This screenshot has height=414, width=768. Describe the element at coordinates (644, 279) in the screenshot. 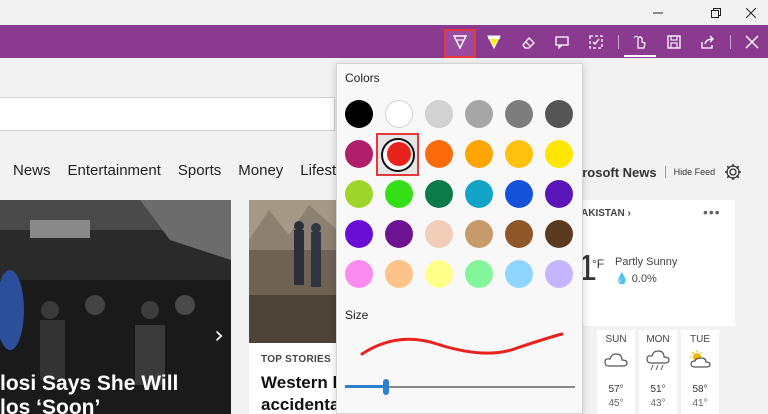

I see `precipitation-value: 0.0%` at that location.